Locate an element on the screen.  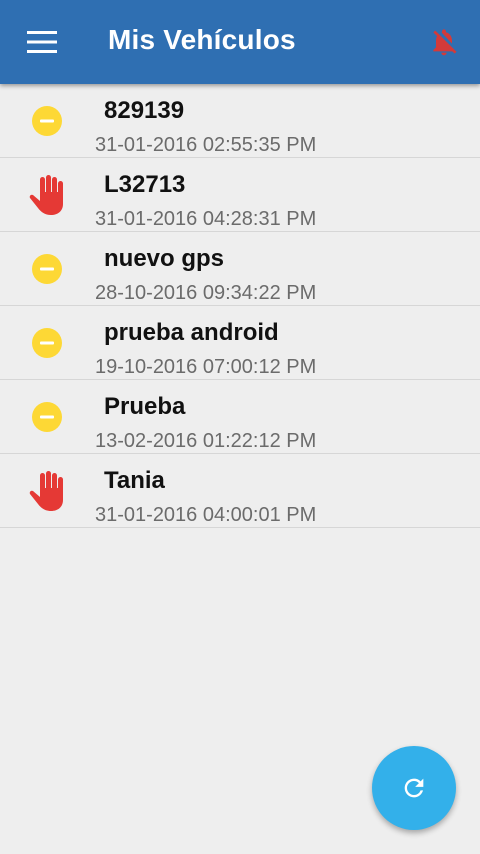
vehicle-row: Tania 31-01-2016 04:00:01 PM is located at coordinates (240, 491).